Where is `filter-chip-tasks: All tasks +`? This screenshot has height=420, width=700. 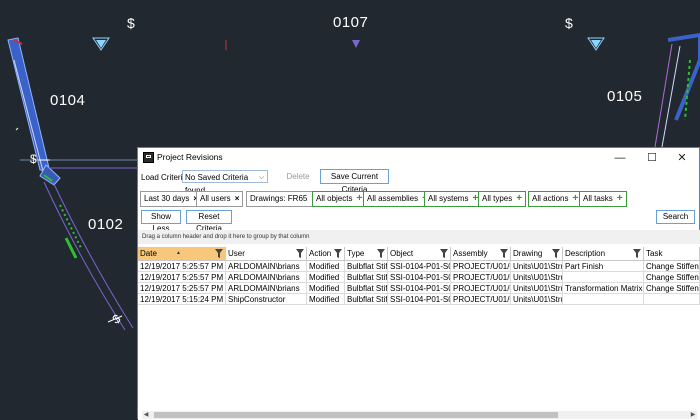 filter-chip-tasks: All tasks + is located at coordinates (603, 199).